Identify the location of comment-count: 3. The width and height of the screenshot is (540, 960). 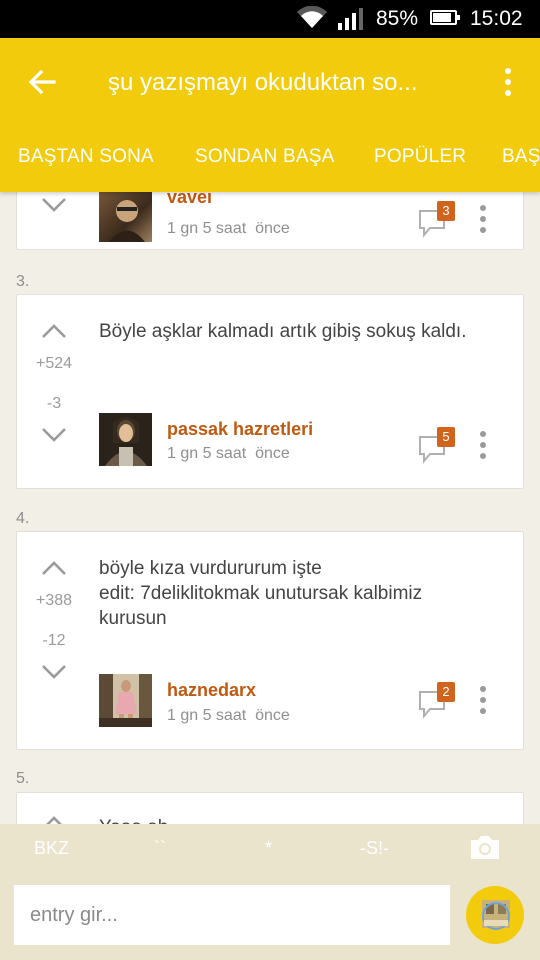
(446, 211).